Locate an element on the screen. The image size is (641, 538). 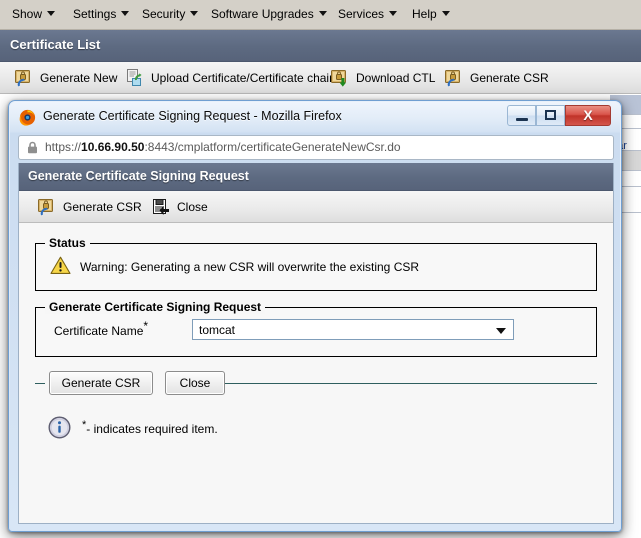
maximize-button is located at coordinates (550, 115).